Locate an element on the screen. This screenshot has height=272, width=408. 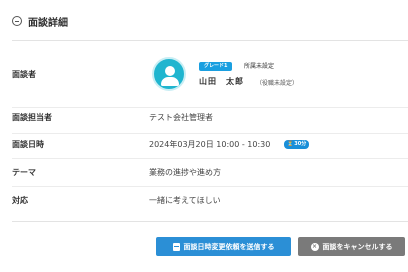
cancel-interview-button: × 面談をキャンセルする is located at coordinates (351, 246).